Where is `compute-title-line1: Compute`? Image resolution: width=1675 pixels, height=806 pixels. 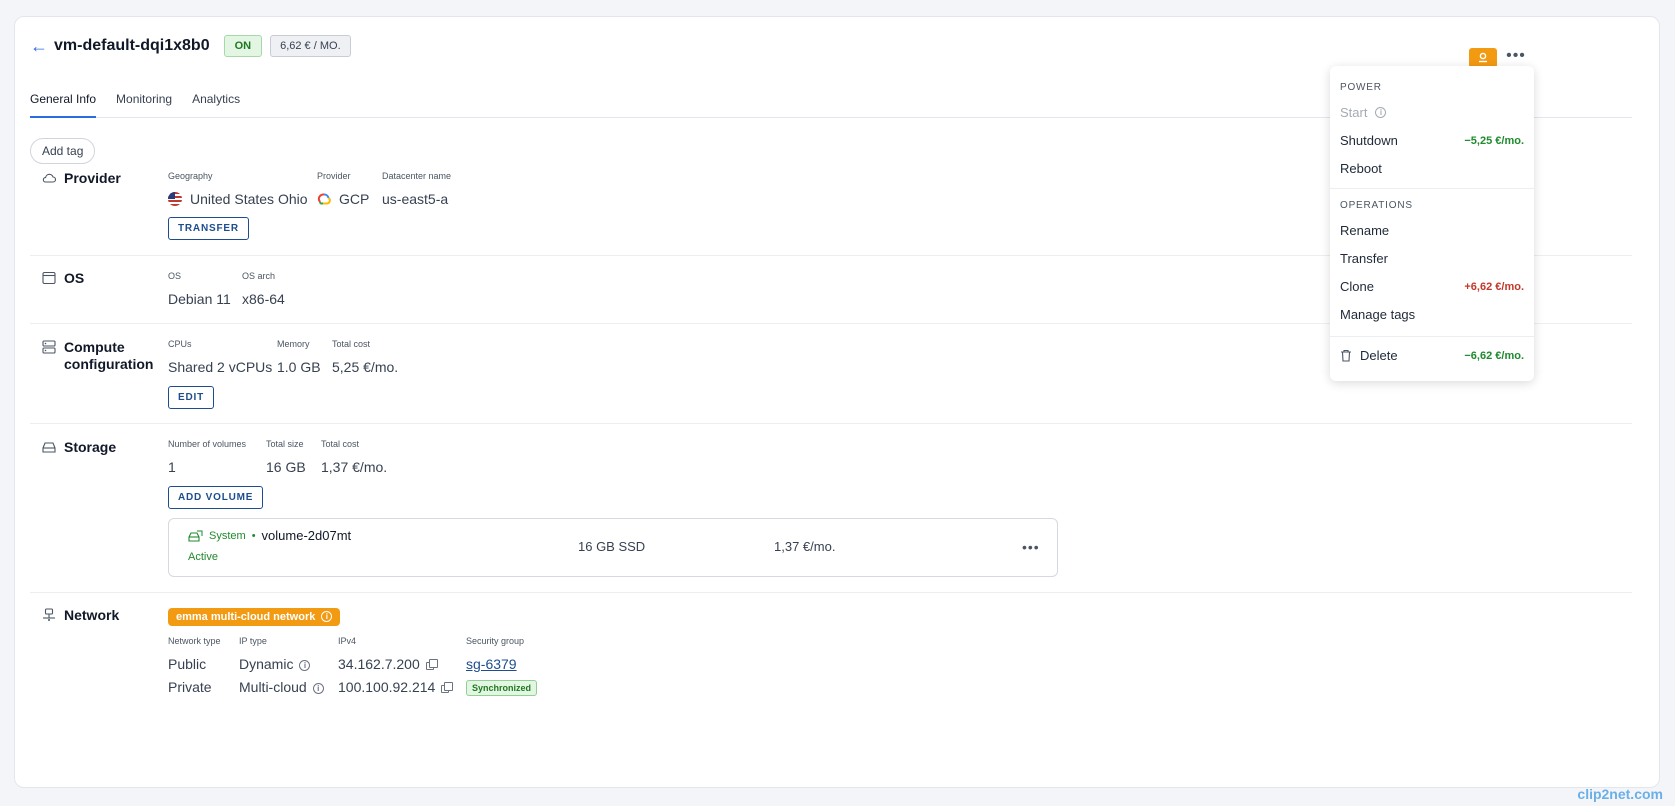 compute-title-line1: Compute is located at coordinates (94, 347).